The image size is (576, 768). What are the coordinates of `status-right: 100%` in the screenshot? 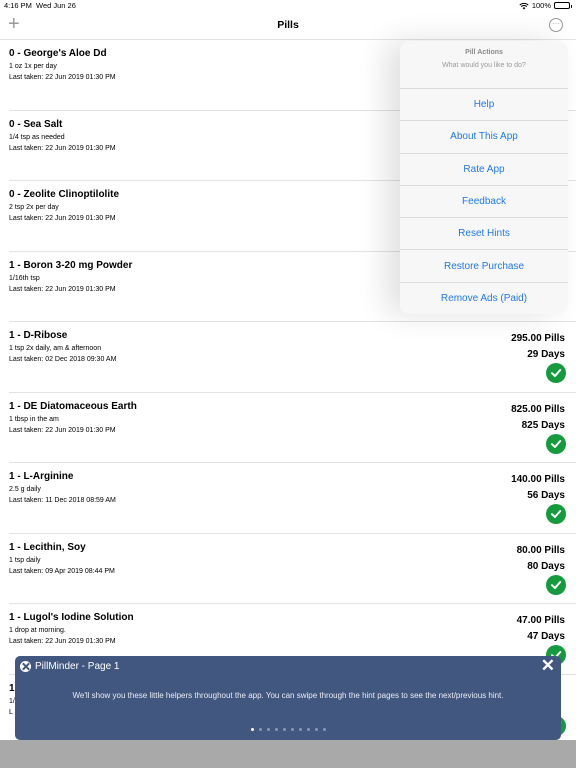 It's located at (545, 5).